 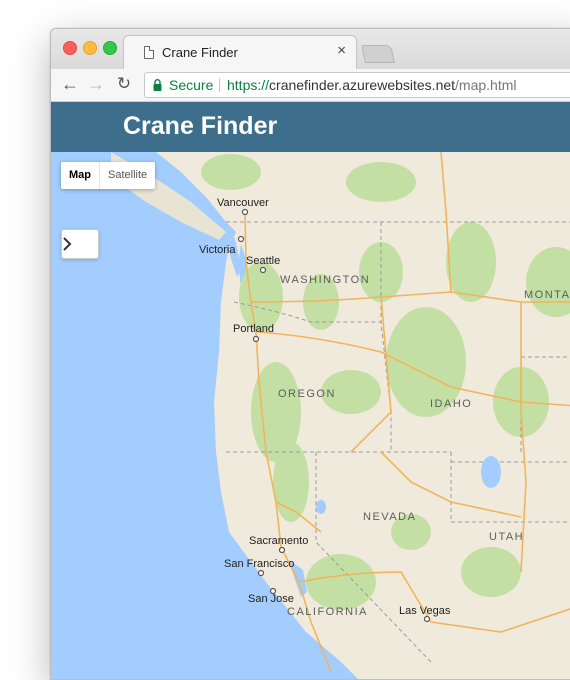 What do you see at coordinates (341, 50) in the screenshot?
I see `close-tab-icon: ×` at bounding box center [341, 50].